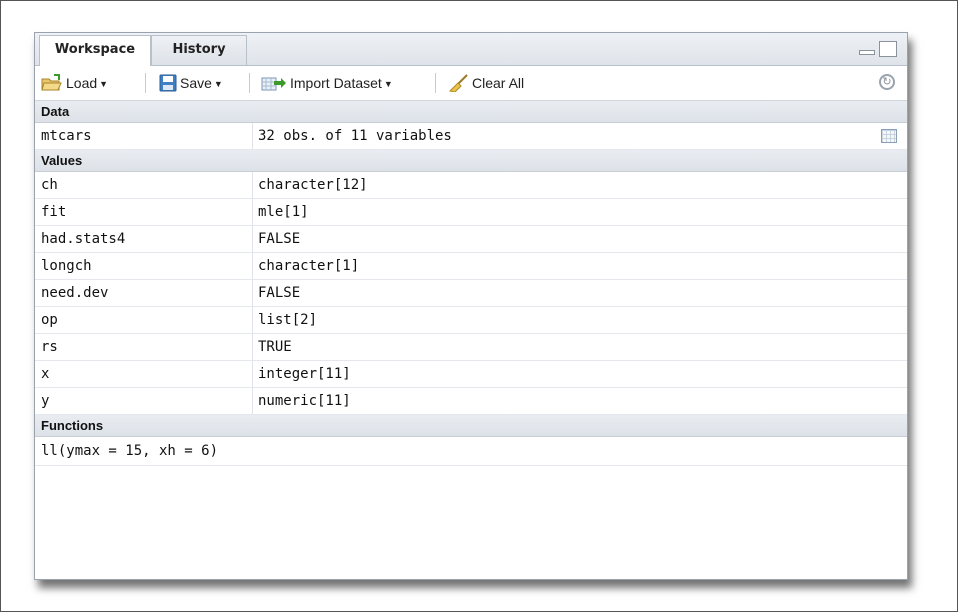  Describe the element at coordinates (49, 347) in the screenshot. I see `variable-name: rs` at that location.